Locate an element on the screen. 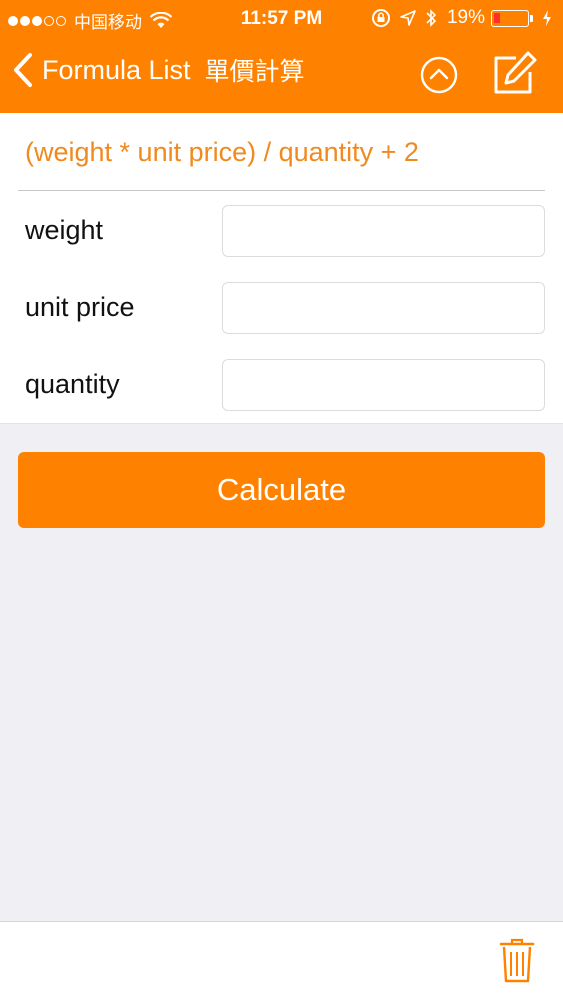  weight-input is located at coordinates (383, 231).